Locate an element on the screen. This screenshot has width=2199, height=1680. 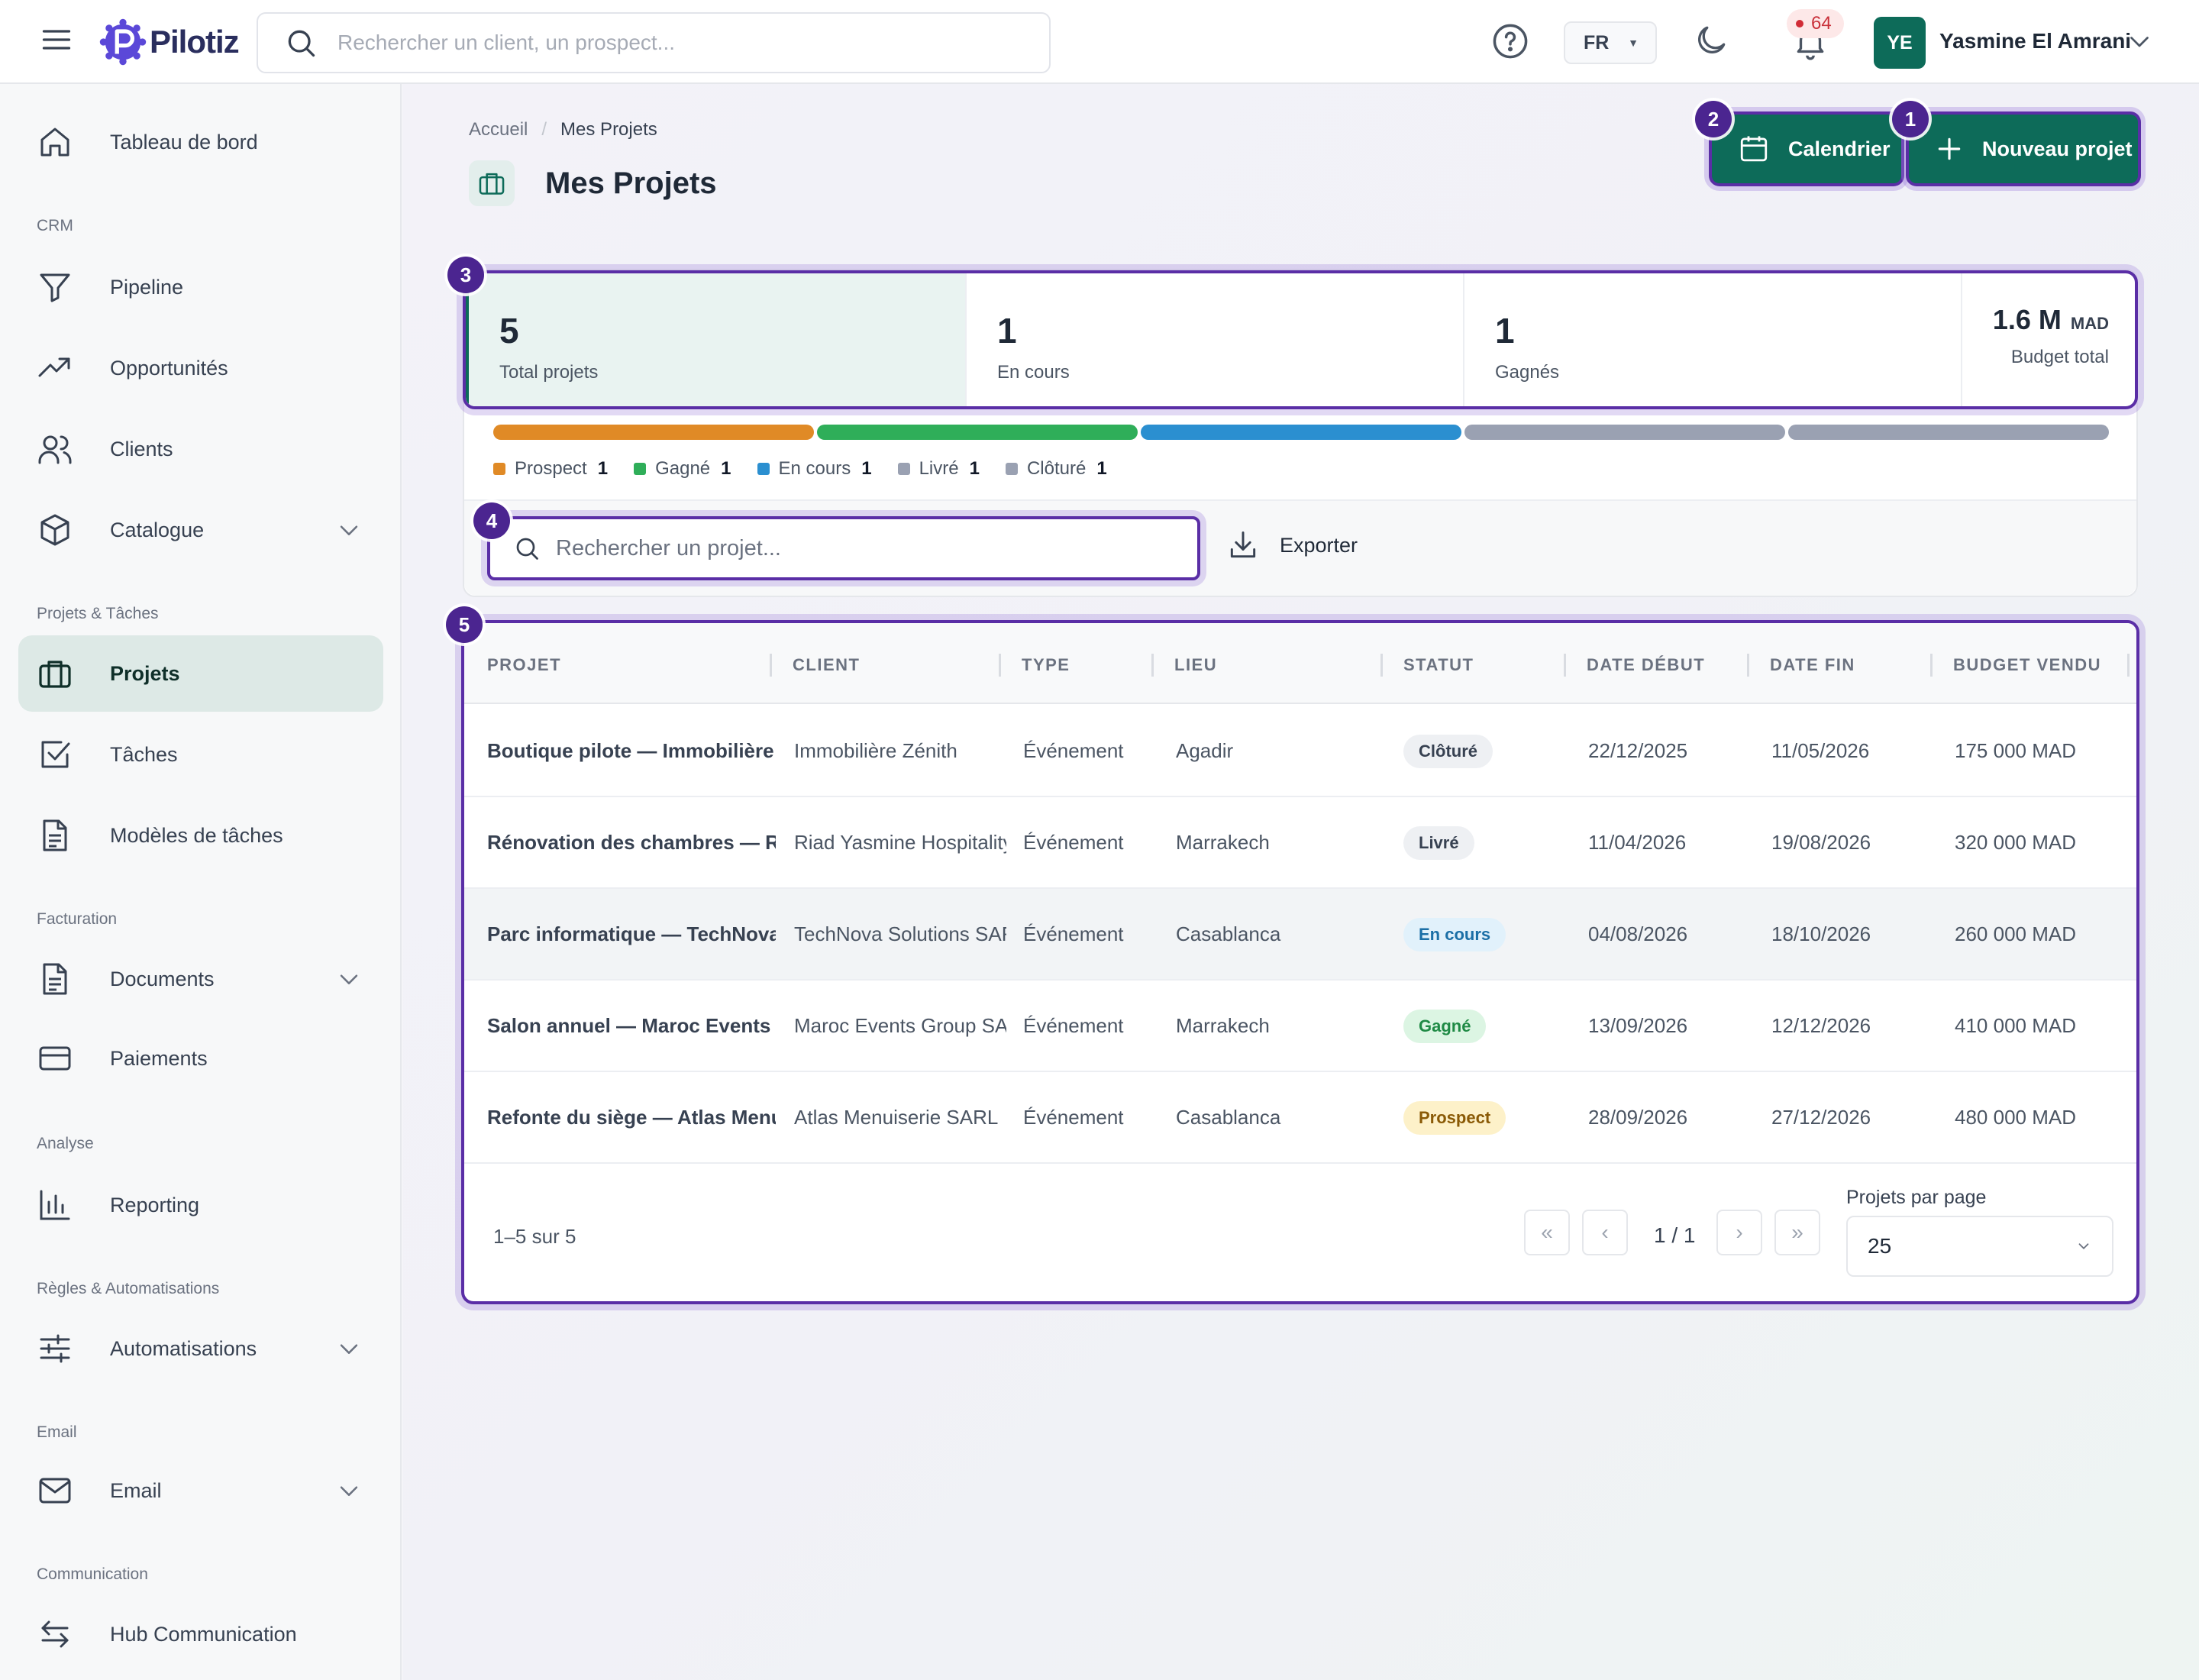
notification-badge: 64 is located at coordinates (1816, 24).